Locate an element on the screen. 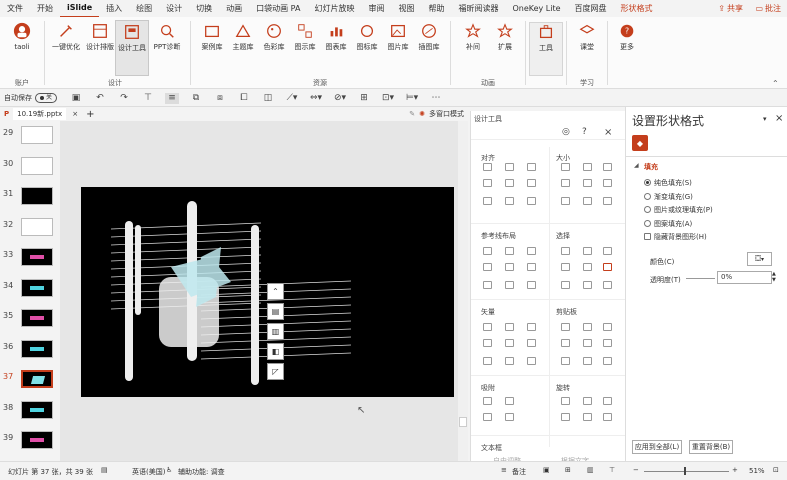 This screenshot has width=787, height=480. close-tools-icon: × is located at coordinates (608, 132).